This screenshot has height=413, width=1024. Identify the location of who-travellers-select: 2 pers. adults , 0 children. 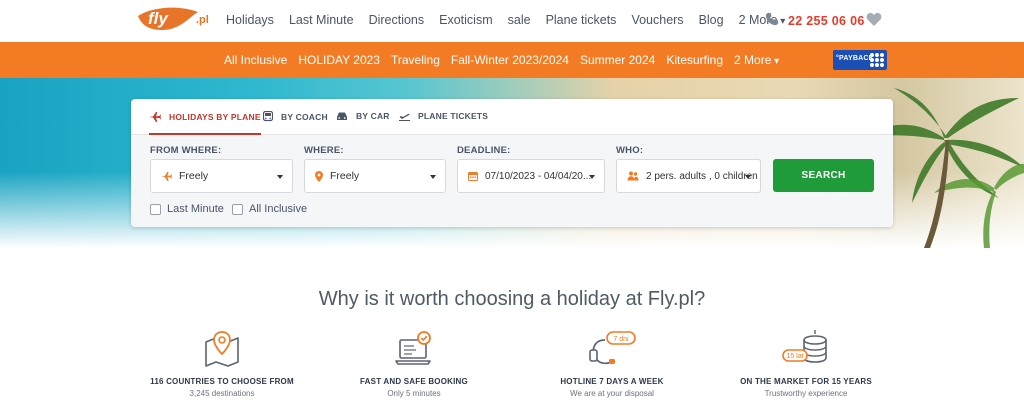
(688, 176).